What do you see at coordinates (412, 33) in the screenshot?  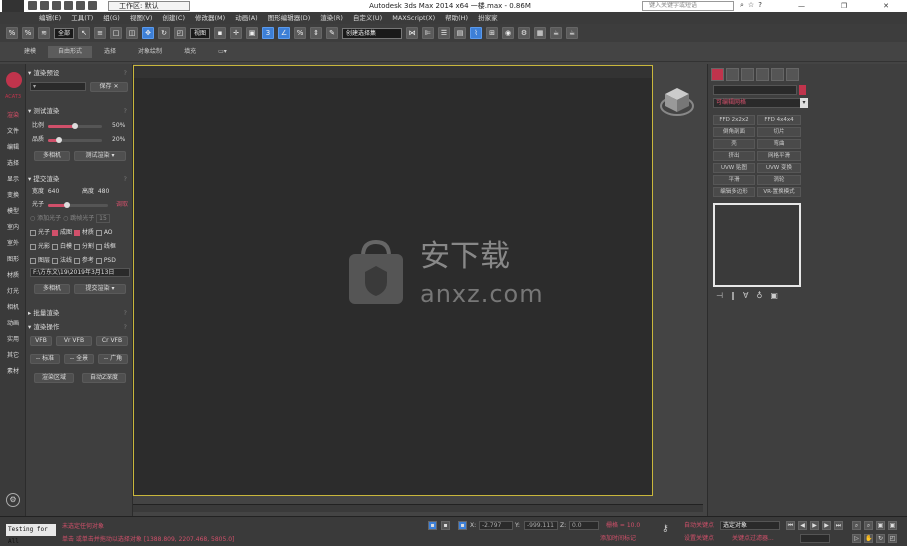 I see `mirror-icon: ⋈` at bounding box center [412, 33].